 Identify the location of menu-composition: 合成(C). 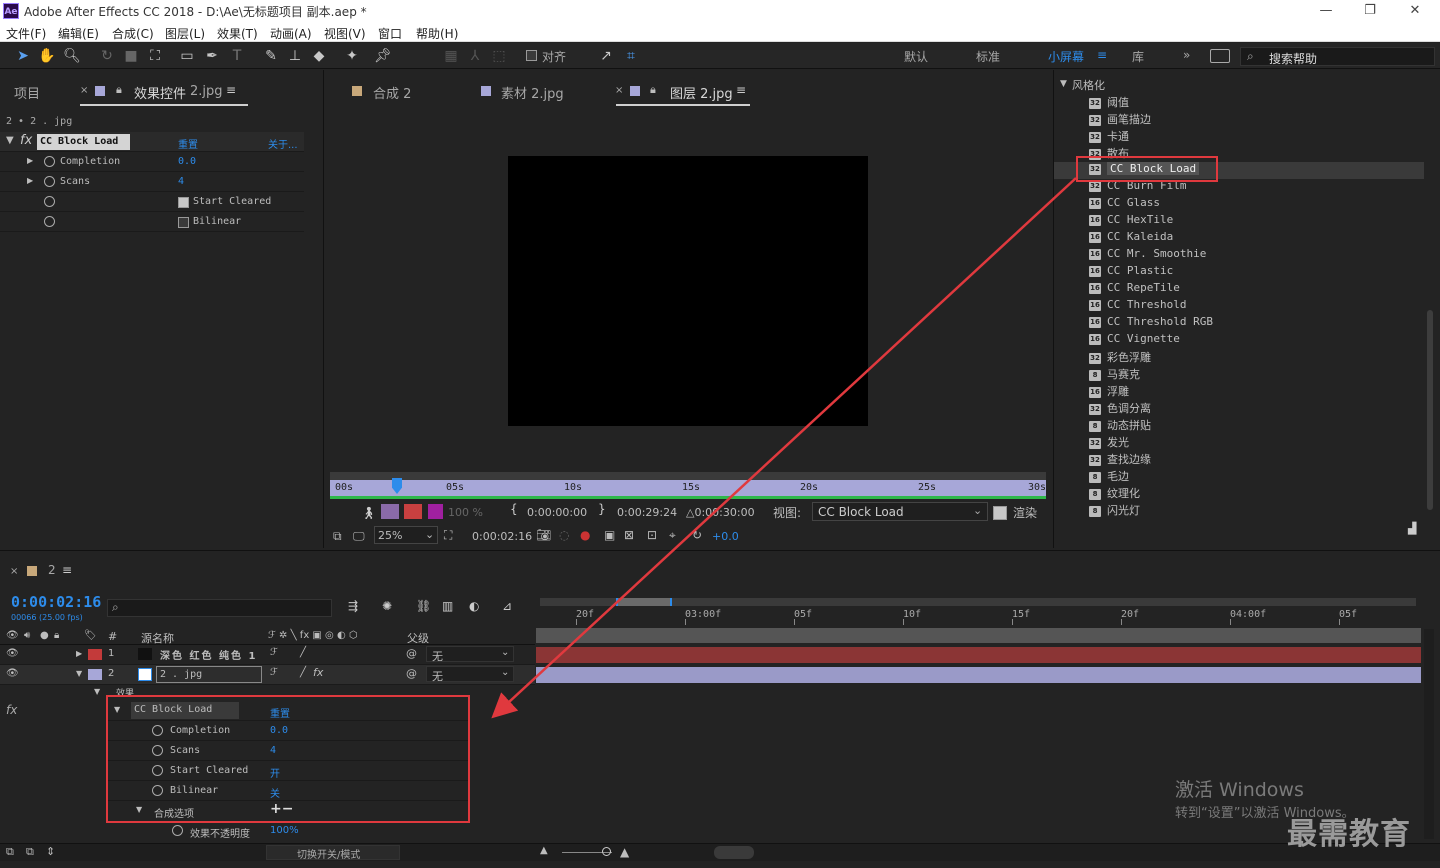
(133, 33).